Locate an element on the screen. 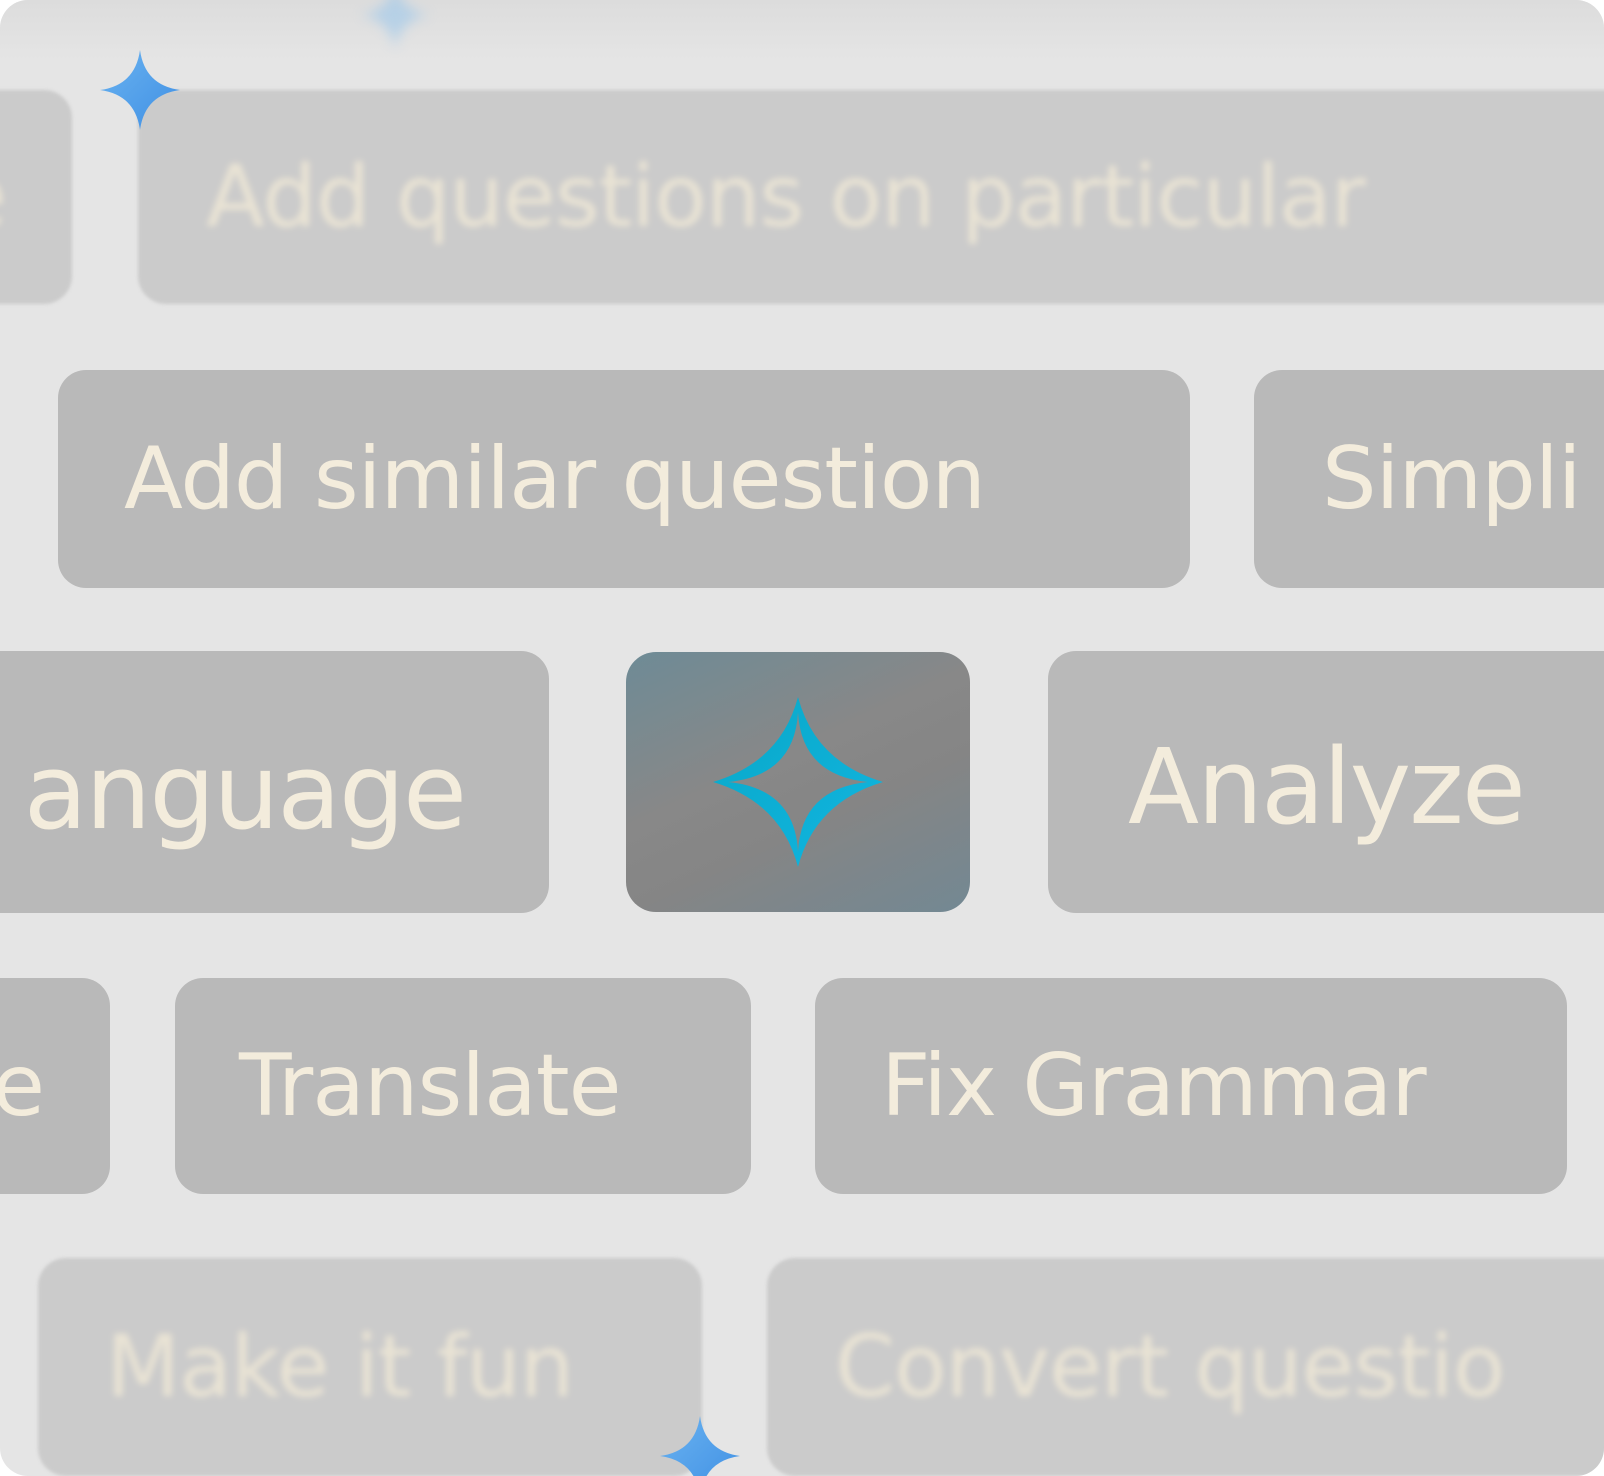  chip-label: Make it fun is located at coordinates (340, 1367).